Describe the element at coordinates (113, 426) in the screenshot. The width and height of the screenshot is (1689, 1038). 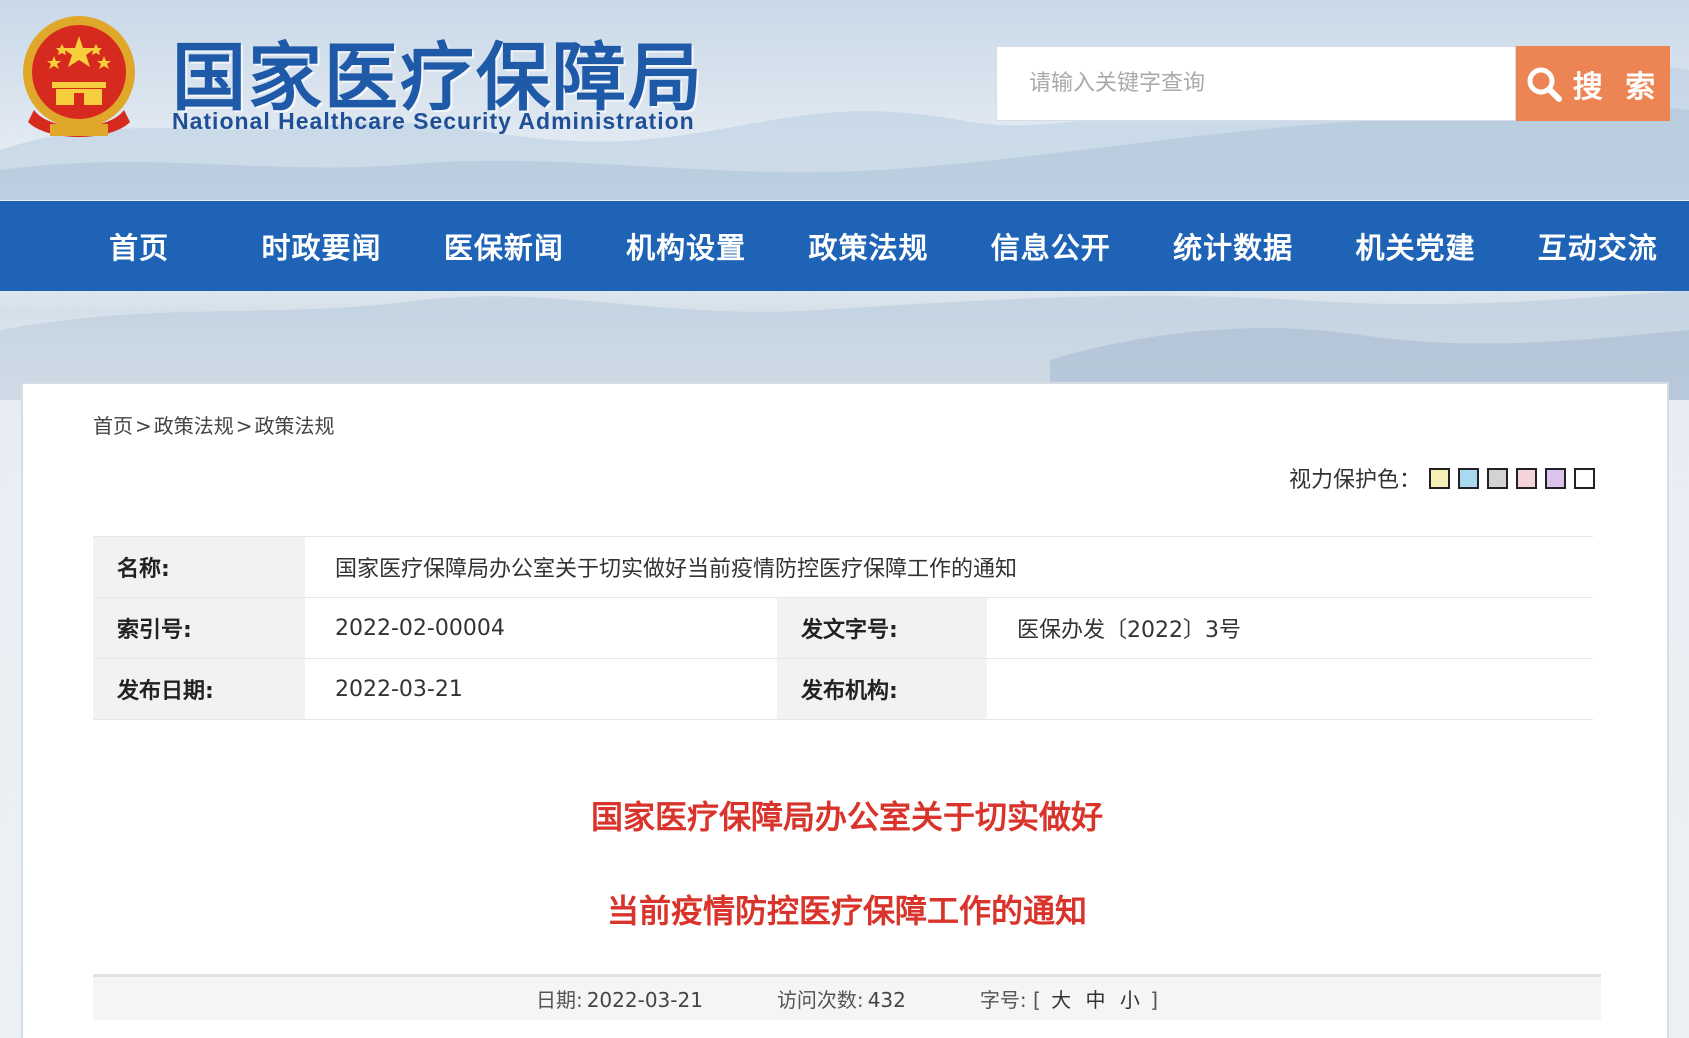
I see `breadcrumb-home: 首页` at that location.